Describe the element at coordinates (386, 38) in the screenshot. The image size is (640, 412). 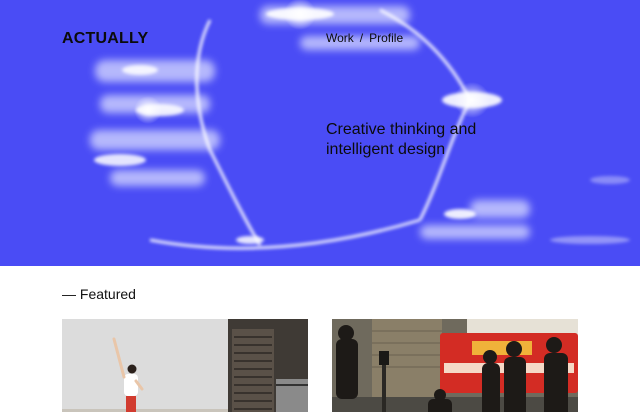
I see `nav-link-profile: Profile` at that location.